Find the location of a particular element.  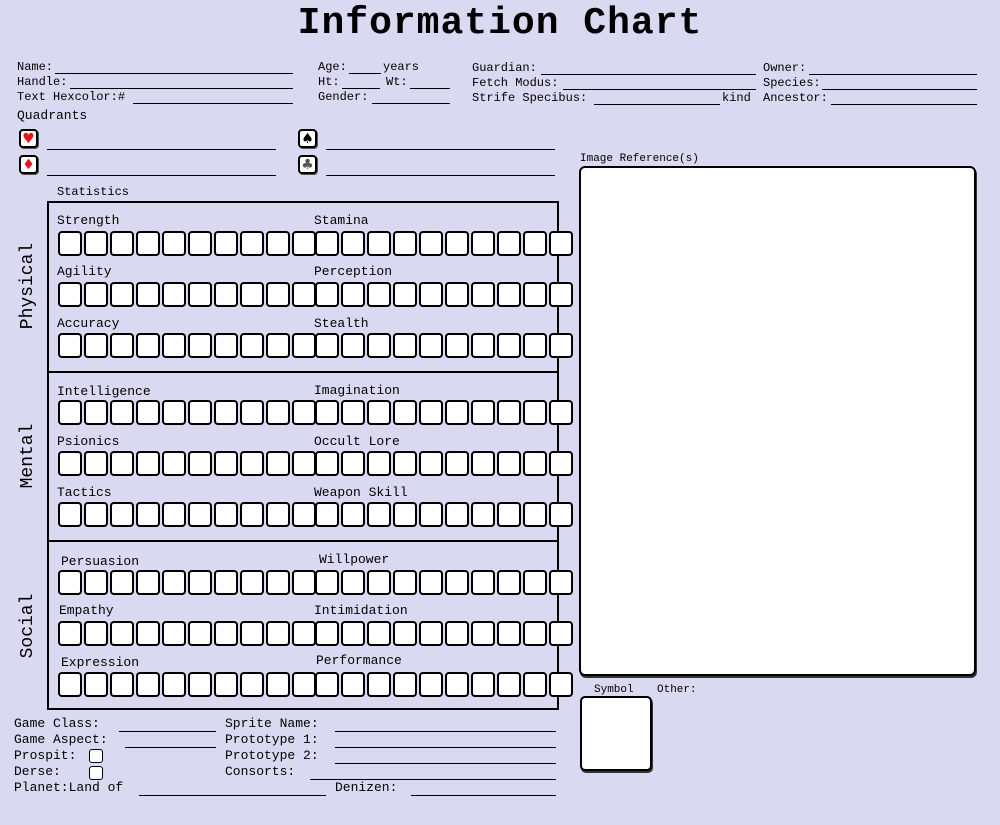

sprite-name-field is located at coordinates (445, 731).